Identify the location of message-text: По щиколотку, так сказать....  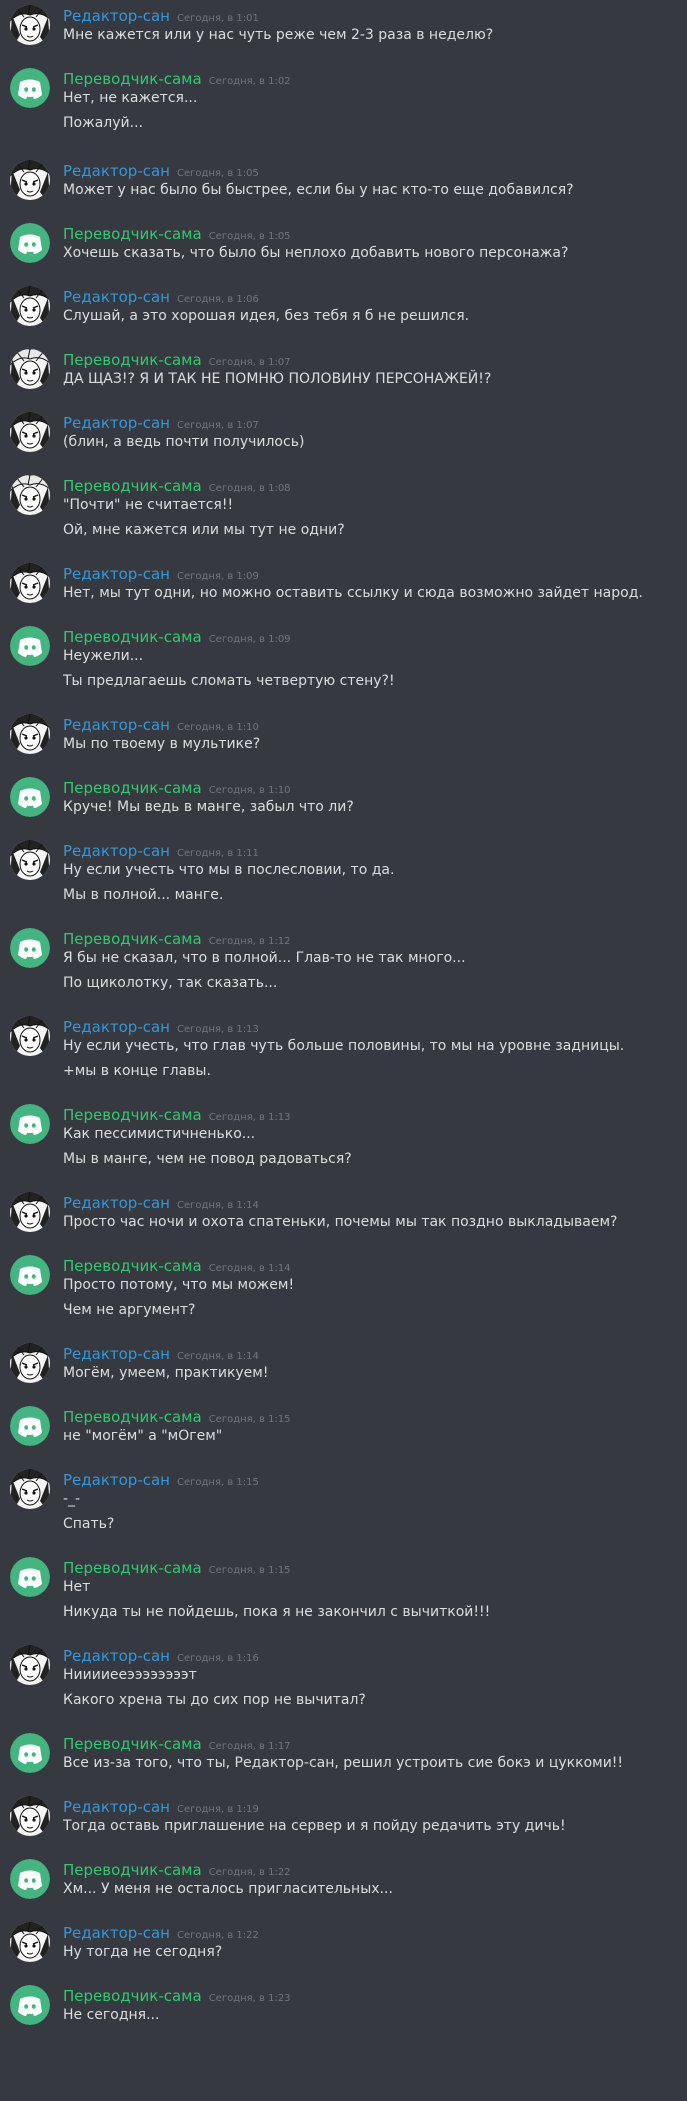
(170, 983).